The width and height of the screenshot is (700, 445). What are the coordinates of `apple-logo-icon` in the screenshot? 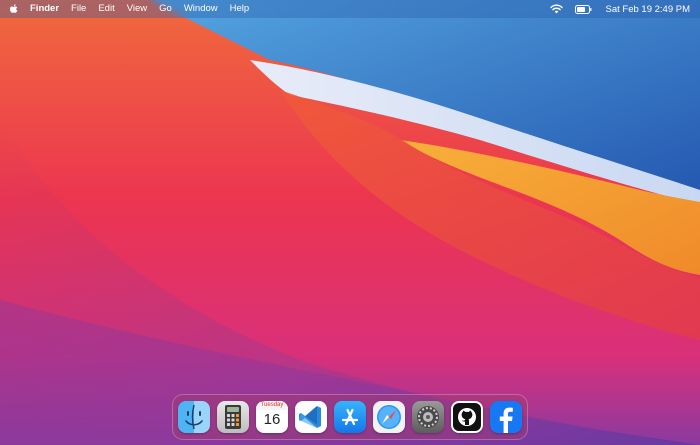 It's located at (14, 9).